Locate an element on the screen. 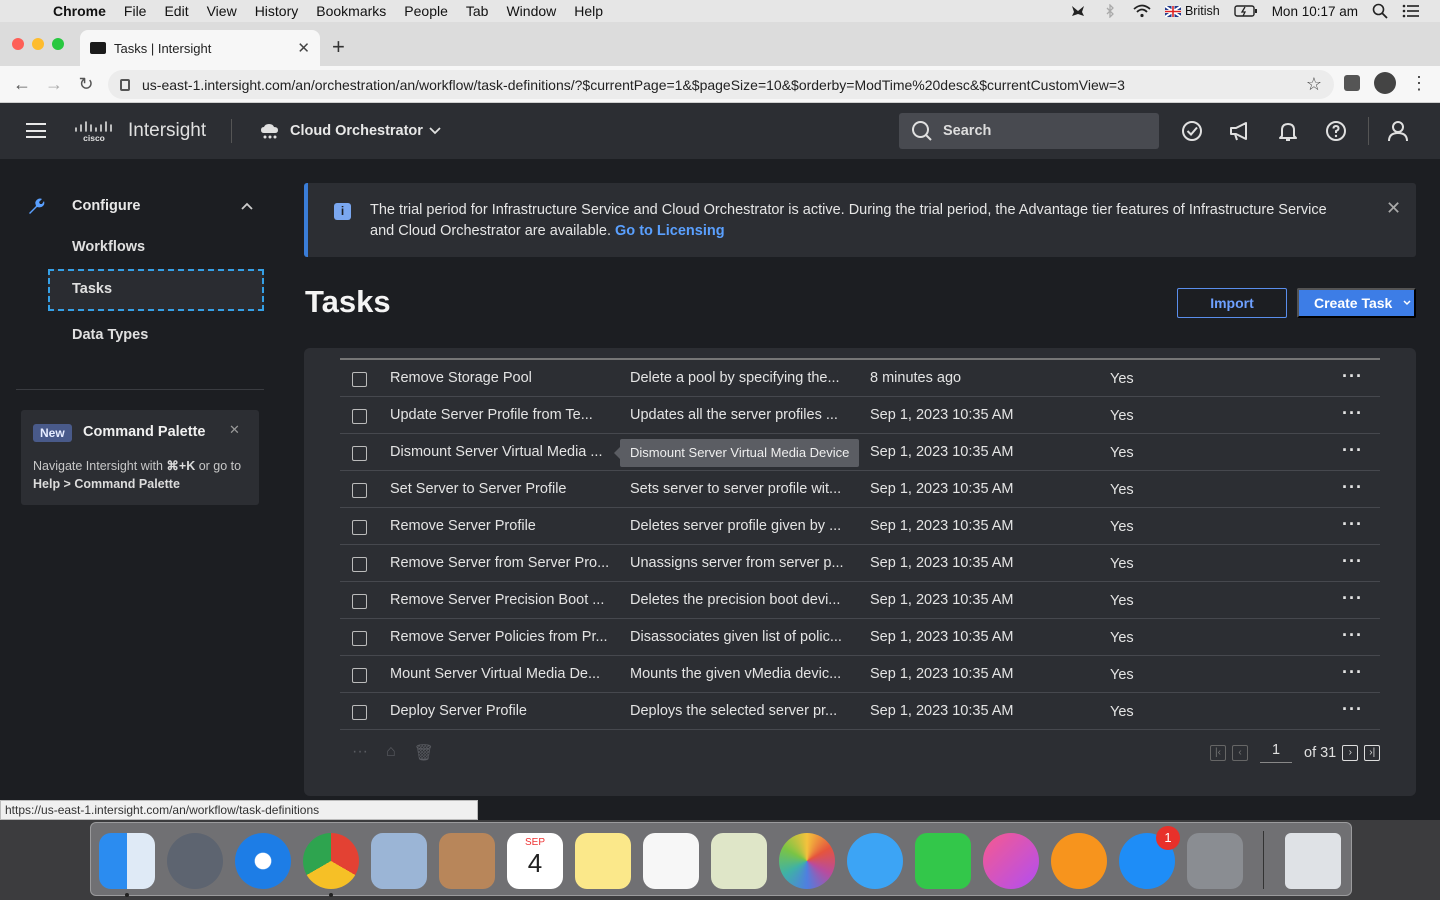  requests-check-icon is located at coordinates (1192, 131).